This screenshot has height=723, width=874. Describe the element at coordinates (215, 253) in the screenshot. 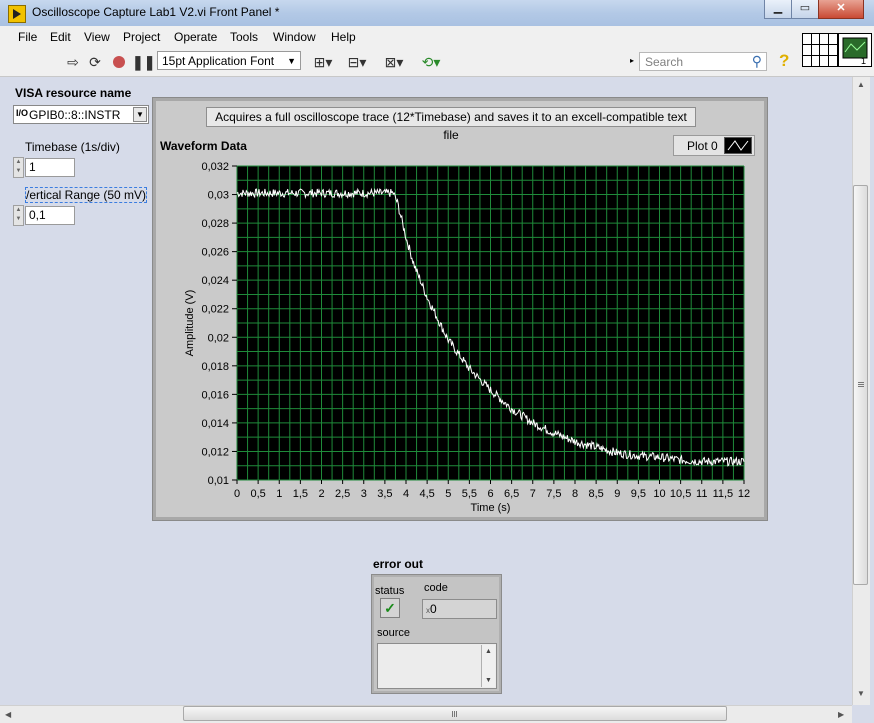

I see `y-tick-label: 0,026` at that location.